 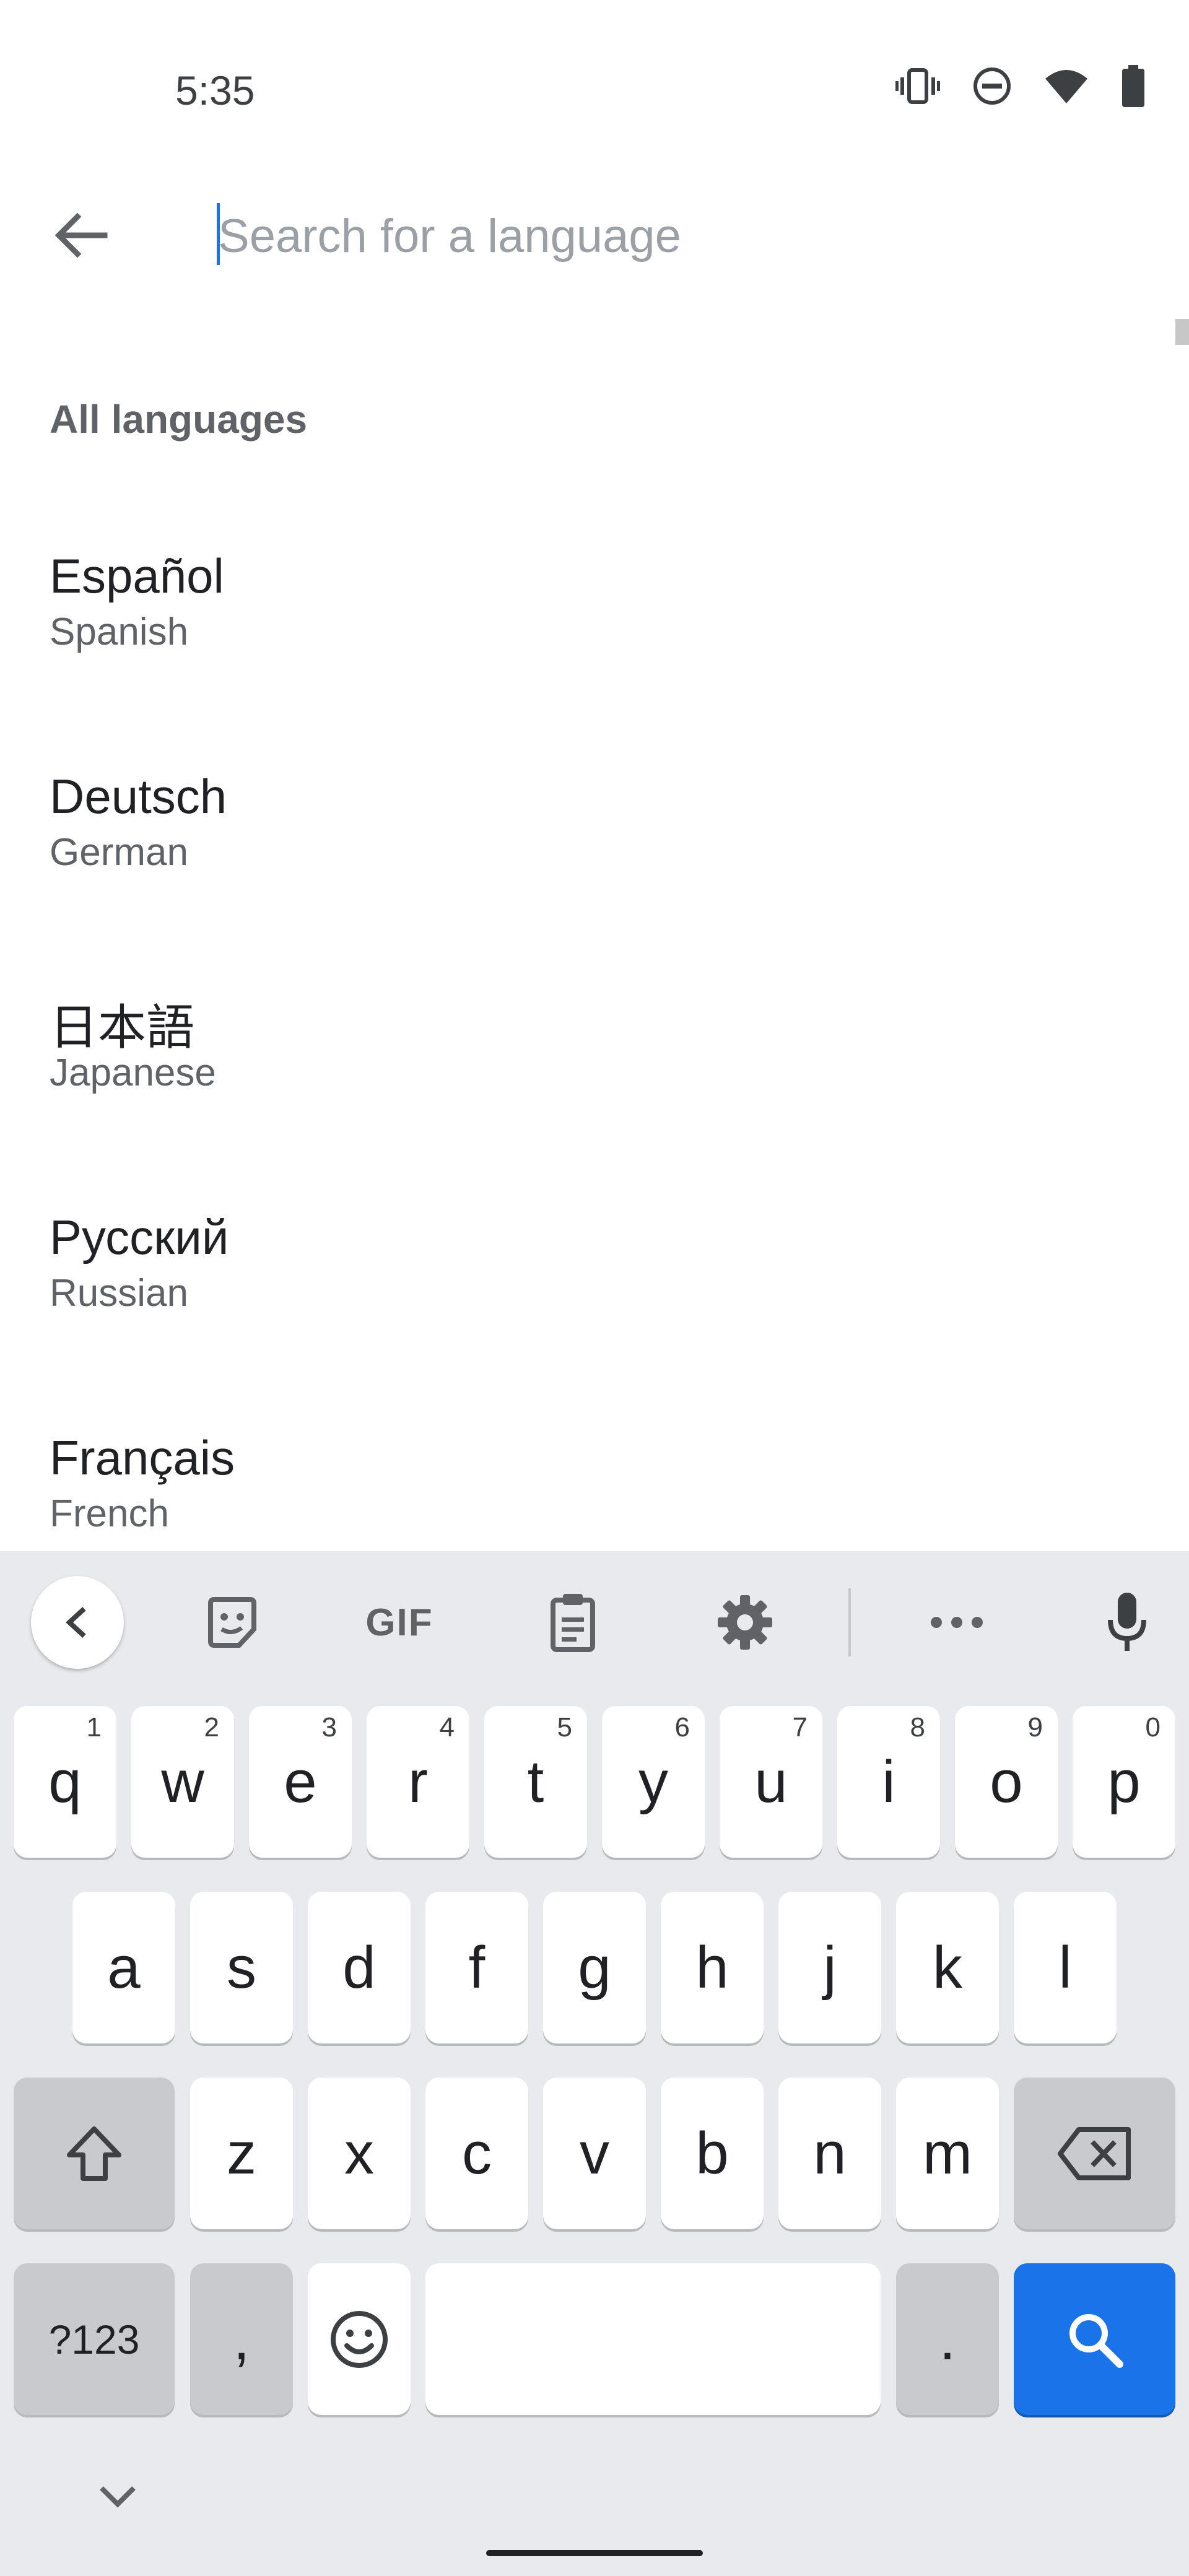 What do you see at coordinates (829, 2153) in the screenshot?
I see `key-n: n` at bounding box center [829, 2153].